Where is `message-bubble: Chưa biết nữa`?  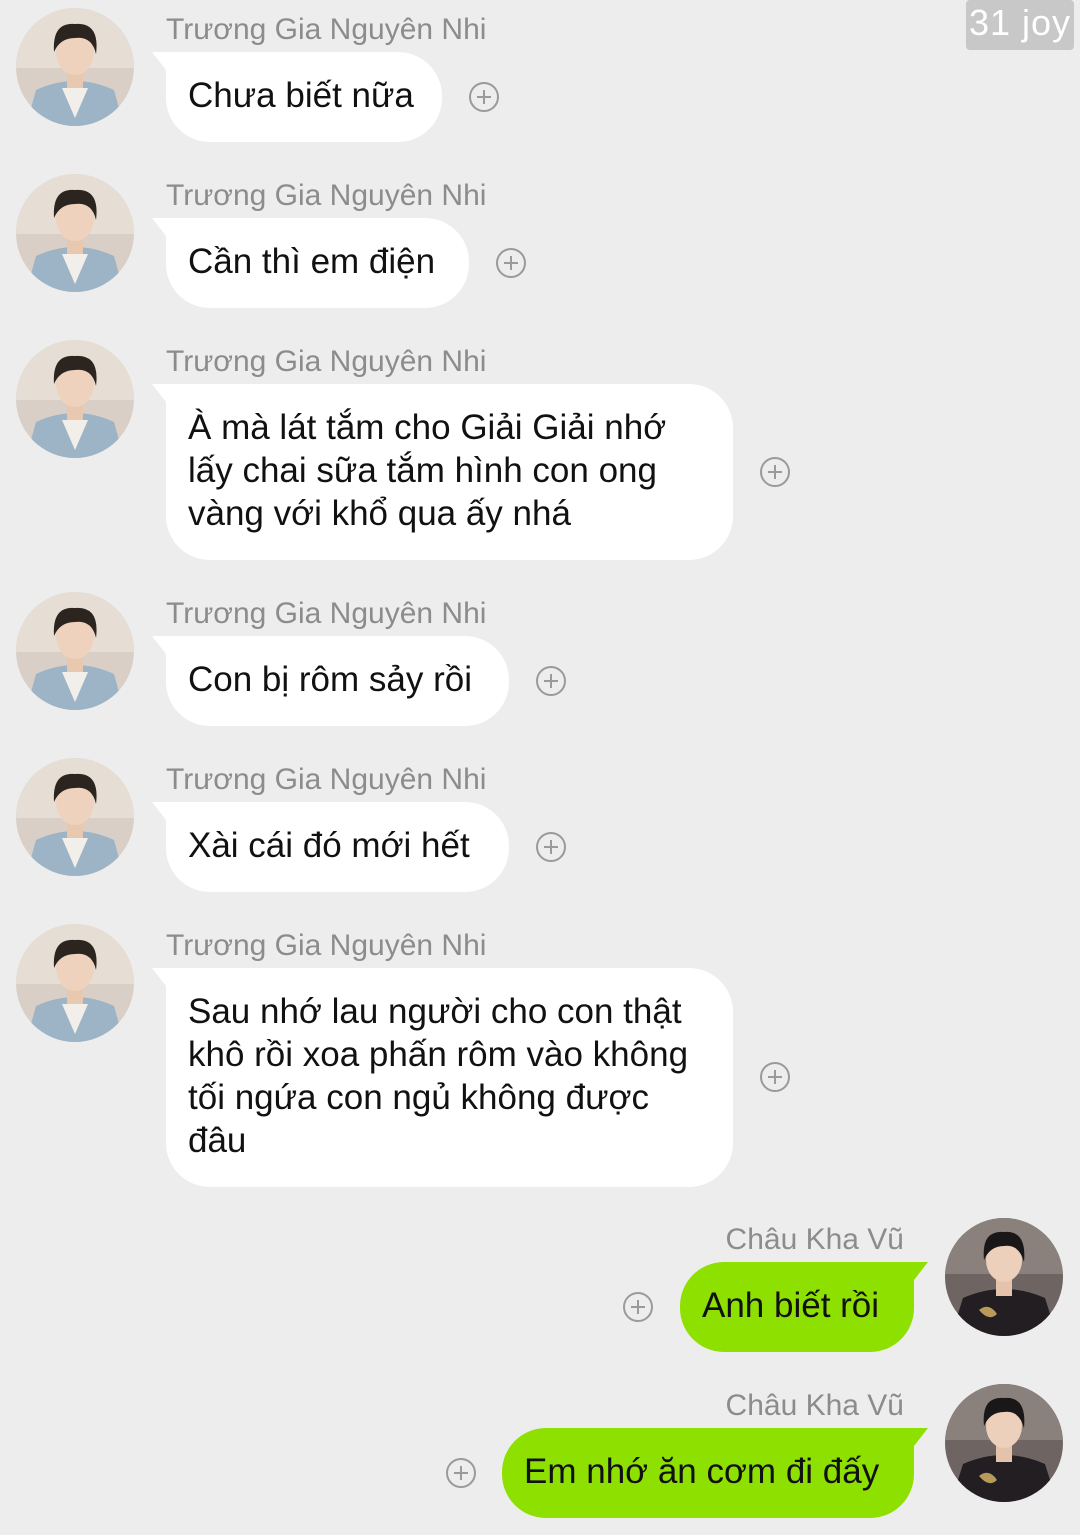 message-bubble: Chưa biết nữa is located at coordinates (297, 97).